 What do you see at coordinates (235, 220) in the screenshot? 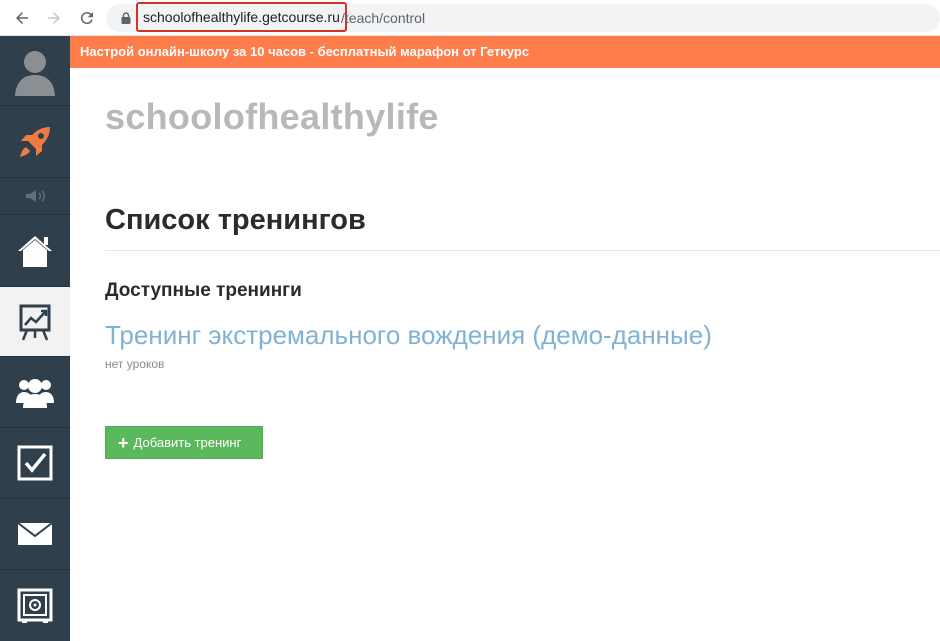
I see `page-title: Список тренингов` at bounding box center [235, 220].